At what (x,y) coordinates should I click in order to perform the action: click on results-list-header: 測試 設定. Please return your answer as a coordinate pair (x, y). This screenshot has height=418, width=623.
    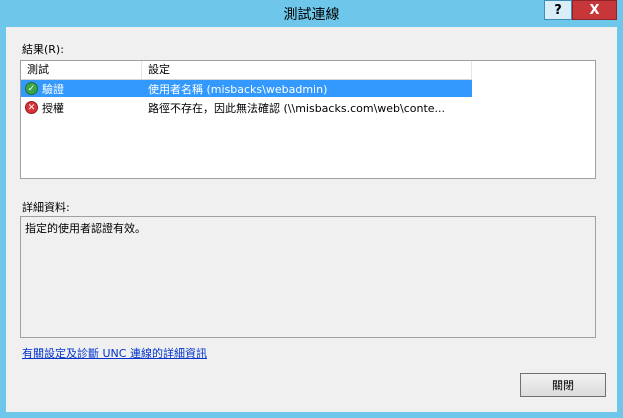
    Looking at the image, I should click on (246, 70).